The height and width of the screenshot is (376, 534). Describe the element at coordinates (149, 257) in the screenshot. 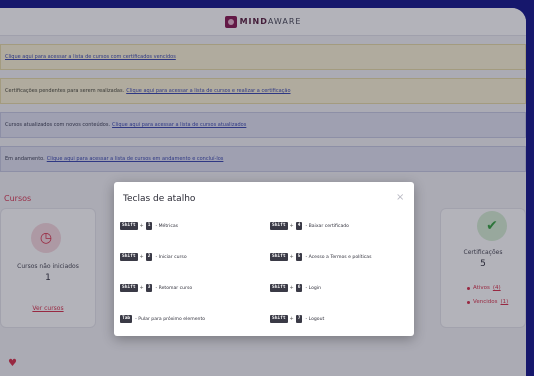

I see `key-2: 2` at that location.